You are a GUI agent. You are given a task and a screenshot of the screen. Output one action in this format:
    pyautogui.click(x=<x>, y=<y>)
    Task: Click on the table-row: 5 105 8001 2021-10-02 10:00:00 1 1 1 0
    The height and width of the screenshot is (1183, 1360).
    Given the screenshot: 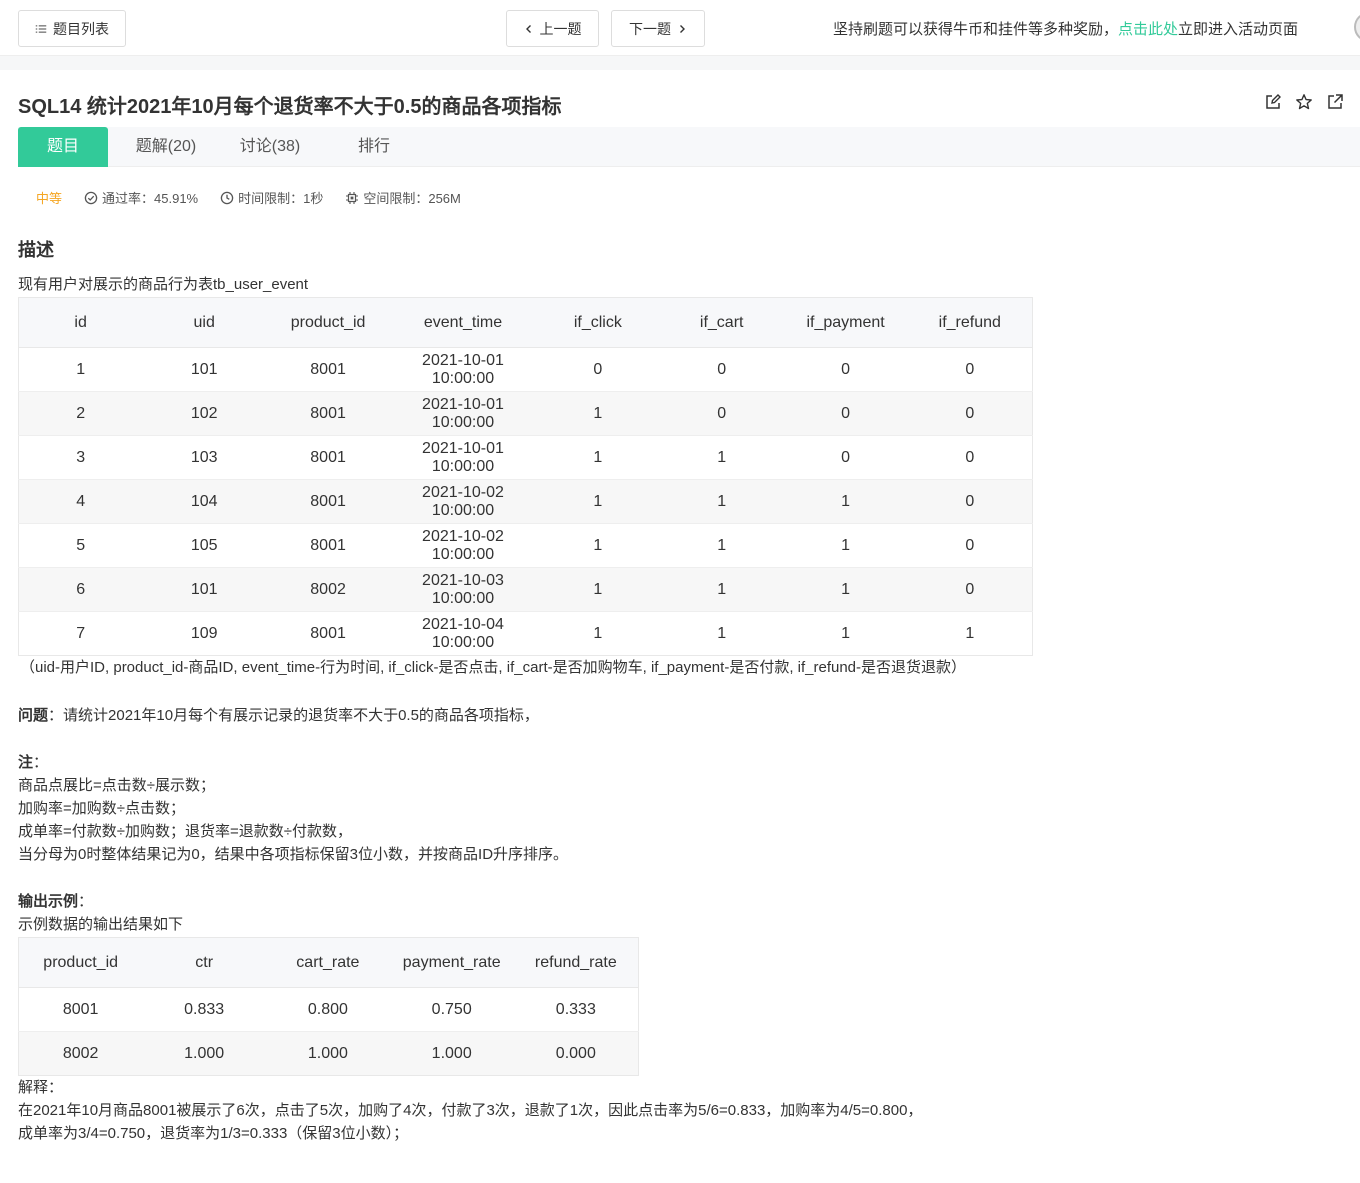 What is the action you would take?
    pyautogui.click(x=525, y=545)
    